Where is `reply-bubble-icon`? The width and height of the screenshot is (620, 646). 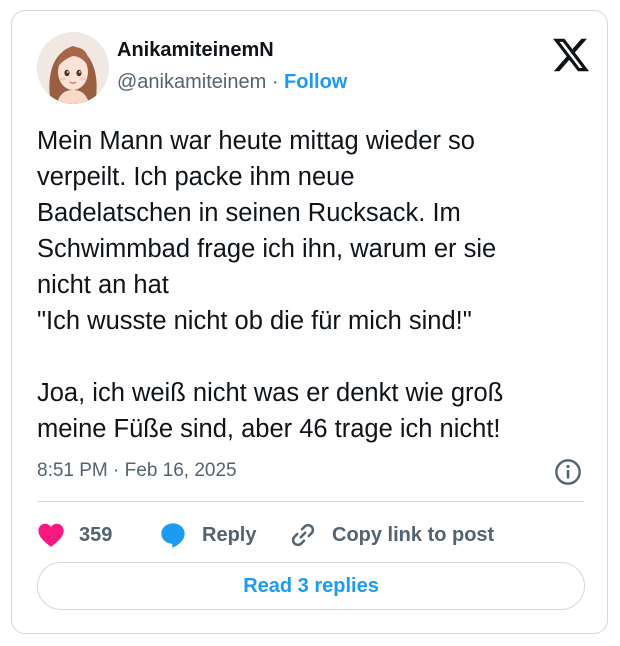 reply-bubble-icon is located at coordinates (173, 535).